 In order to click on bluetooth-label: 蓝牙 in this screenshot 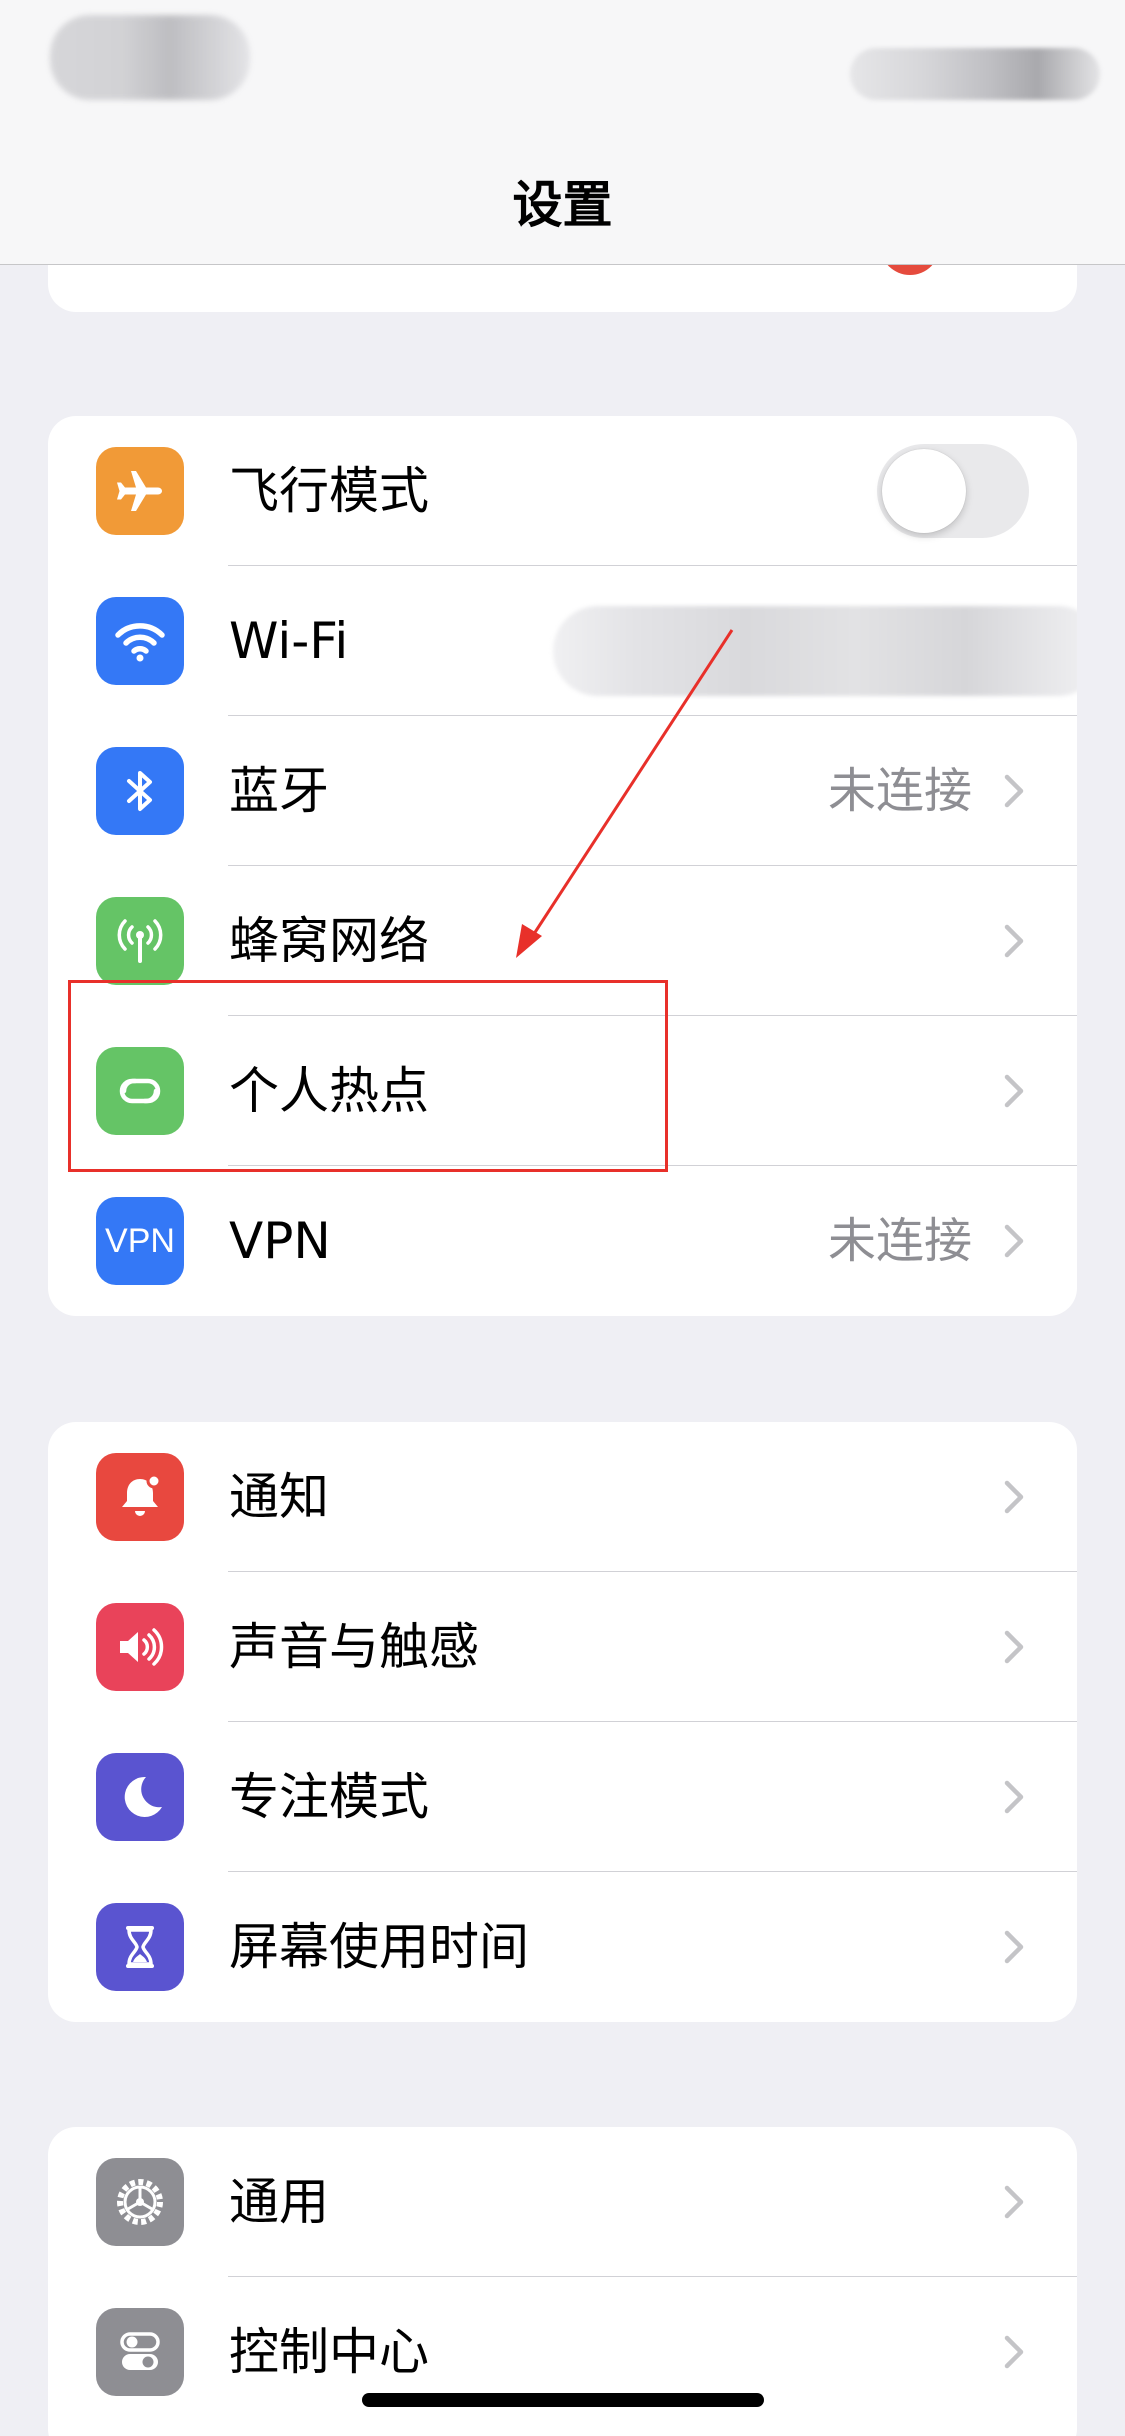, I will do `click(279, 791)`.